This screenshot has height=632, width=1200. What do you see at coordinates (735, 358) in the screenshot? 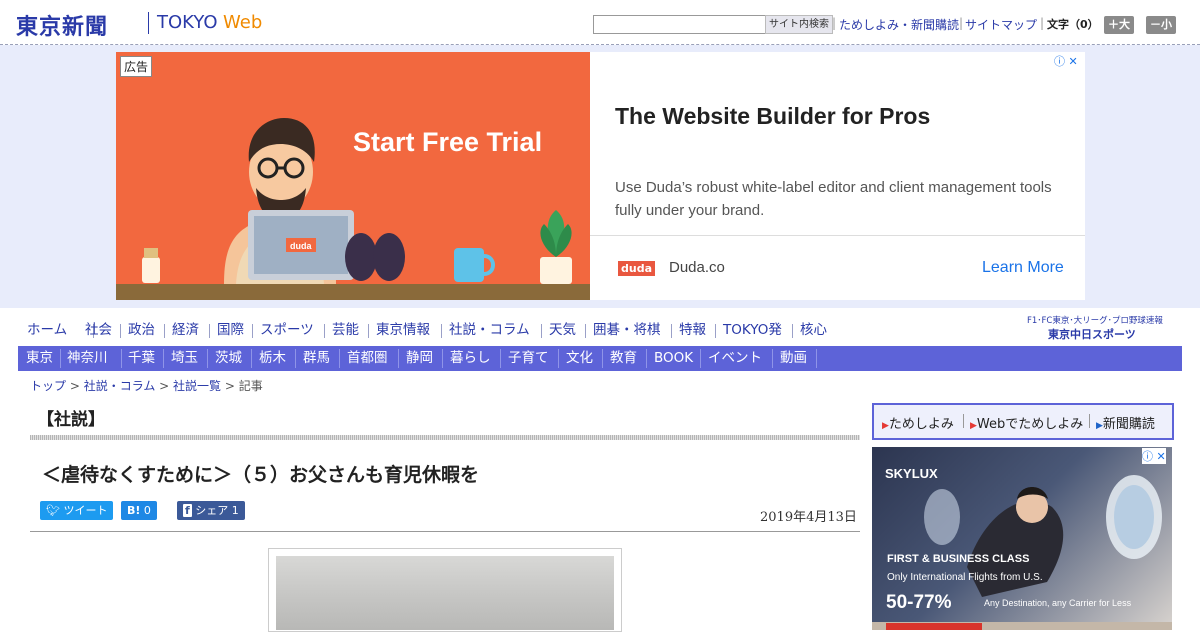
I see `region-item-event: イベント` at bounding box center [735, 358].